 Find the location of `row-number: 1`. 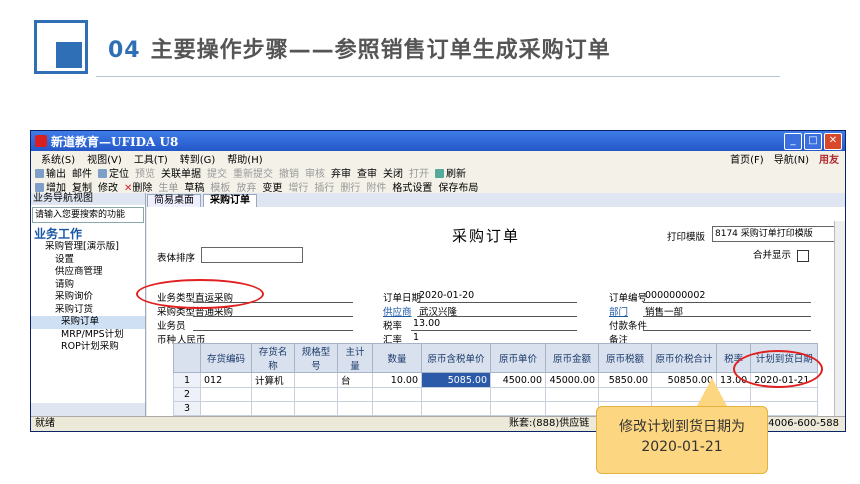

row-number: 1 is located at coordinates (187, 380).